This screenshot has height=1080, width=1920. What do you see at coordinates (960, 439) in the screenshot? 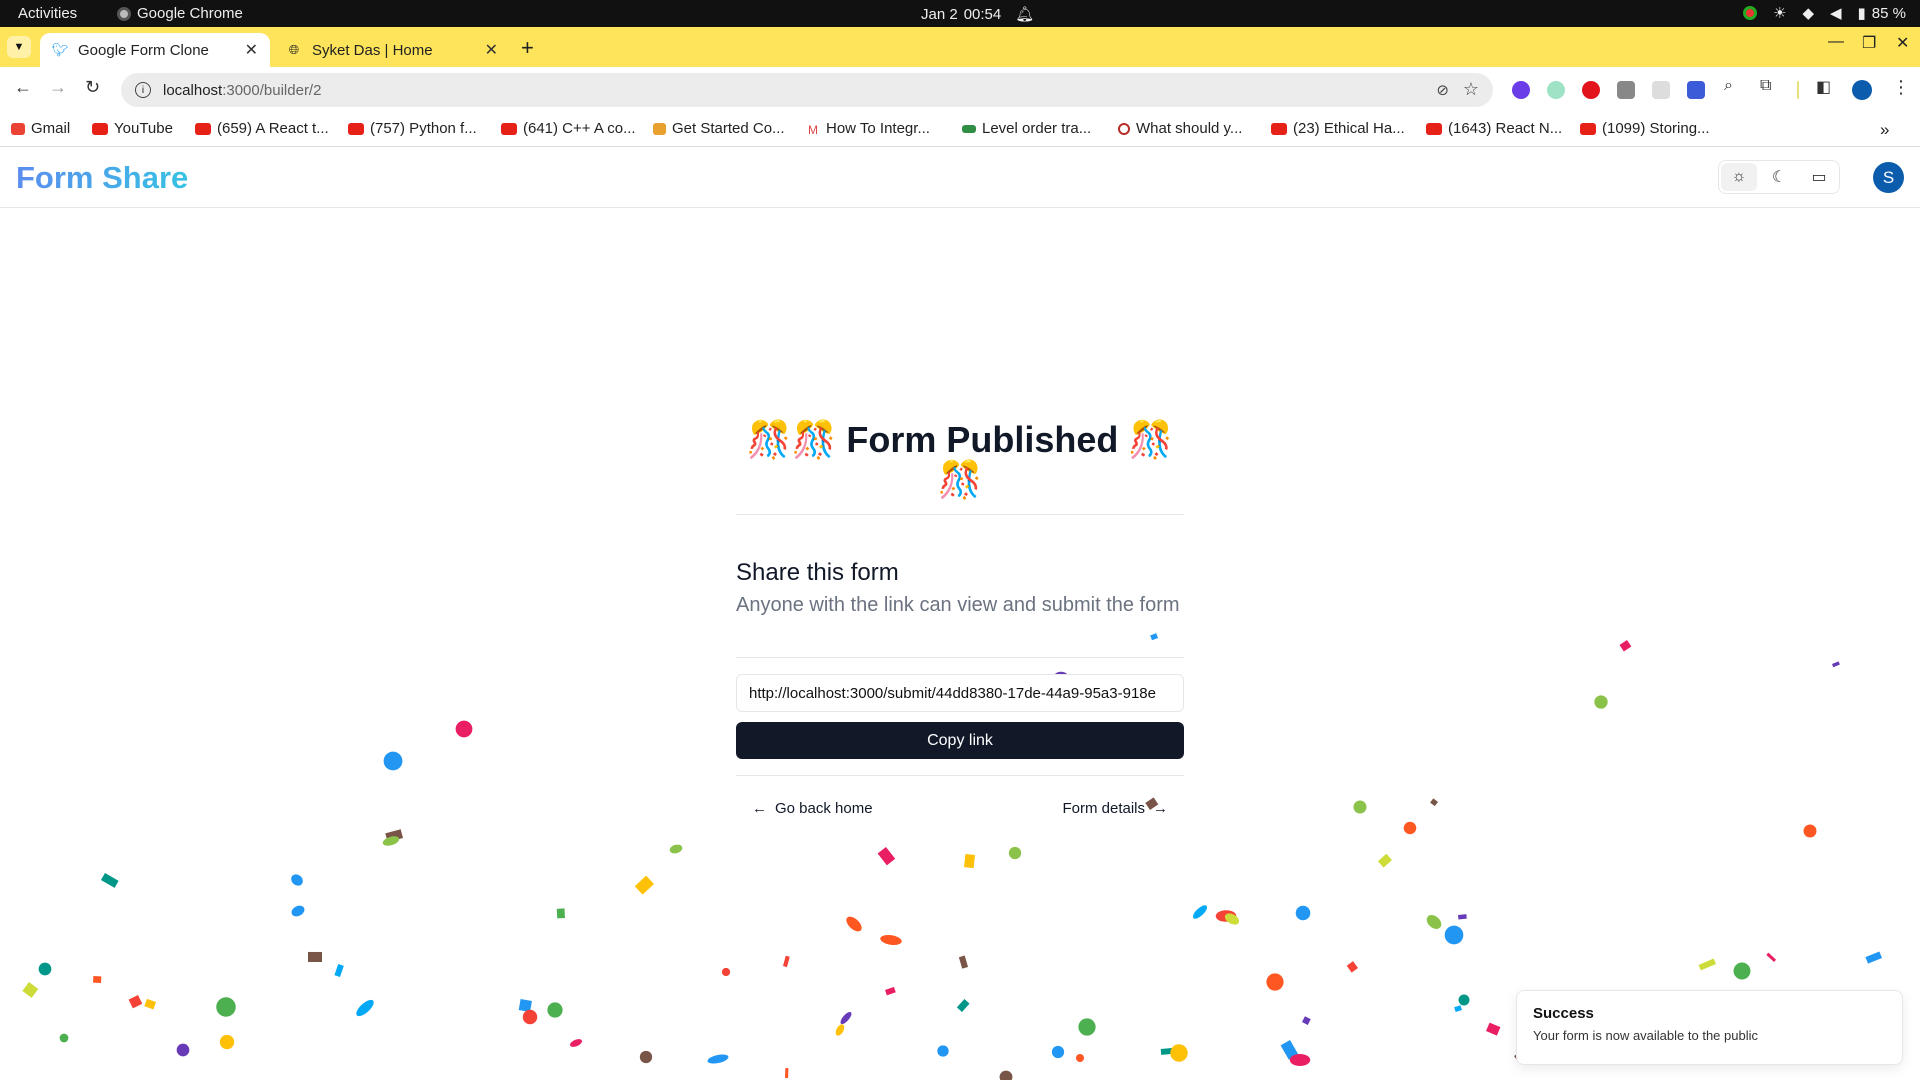
I see `title-line: 🎊🎊 Form Published 🎊` at bounding box center [960, 439].